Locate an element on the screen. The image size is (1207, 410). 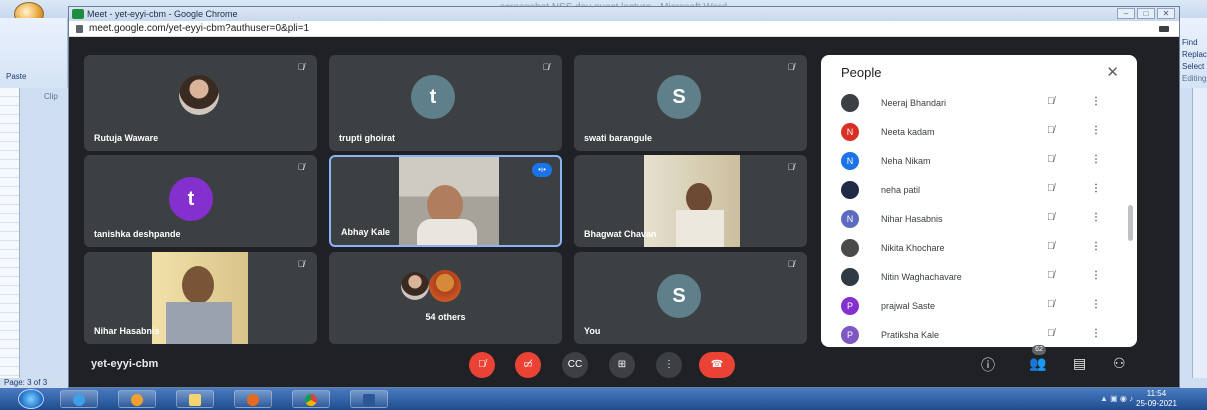
list-item: Nikita Khochare 🎙̸ ⋮ is located at coordinates (979, 248).